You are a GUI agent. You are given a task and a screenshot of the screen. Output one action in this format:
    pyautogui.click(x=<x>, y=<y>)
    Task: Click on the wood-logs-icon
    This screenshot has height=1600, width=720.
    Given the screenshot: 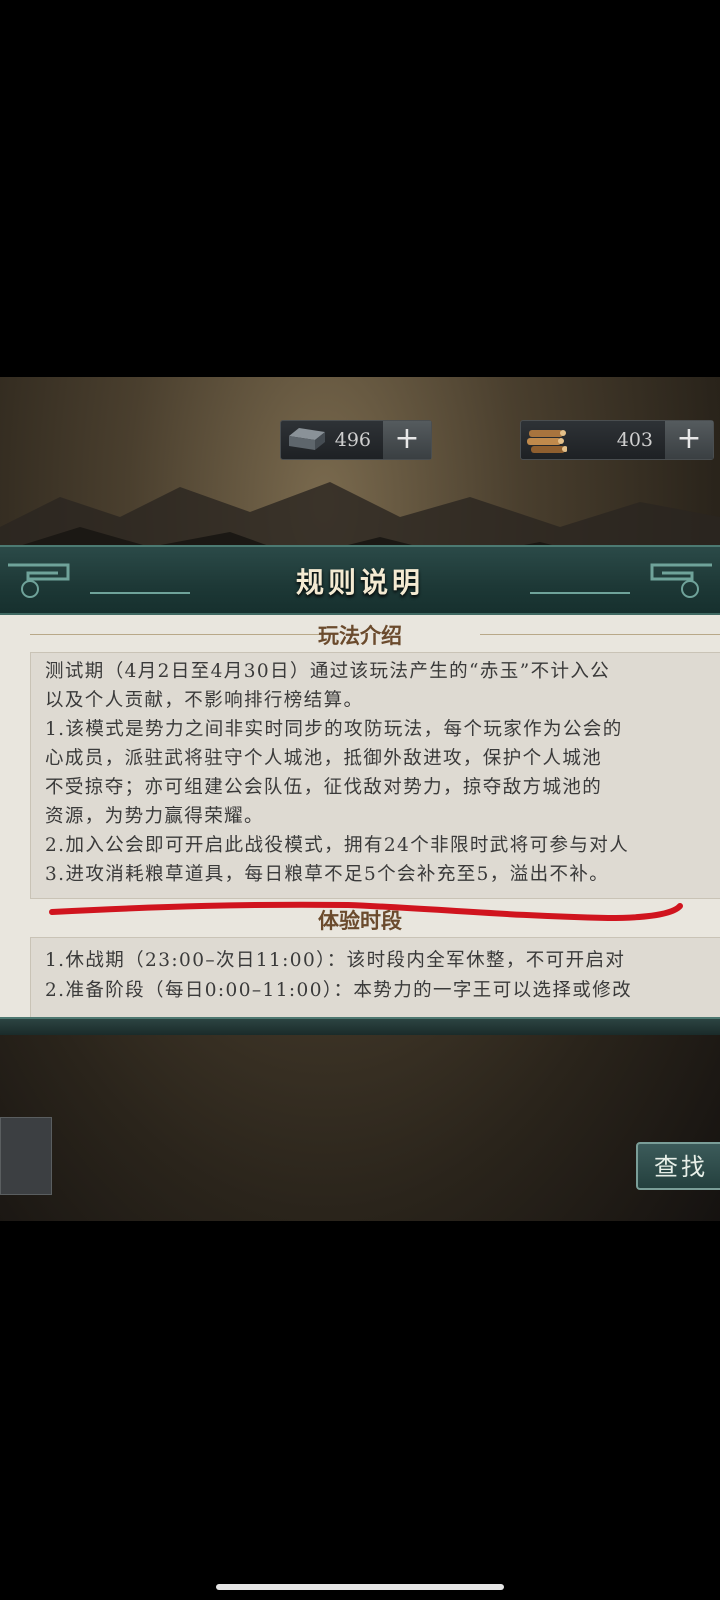 What is the action you would take?
    pyautogui.click(x=547, y=441)
    